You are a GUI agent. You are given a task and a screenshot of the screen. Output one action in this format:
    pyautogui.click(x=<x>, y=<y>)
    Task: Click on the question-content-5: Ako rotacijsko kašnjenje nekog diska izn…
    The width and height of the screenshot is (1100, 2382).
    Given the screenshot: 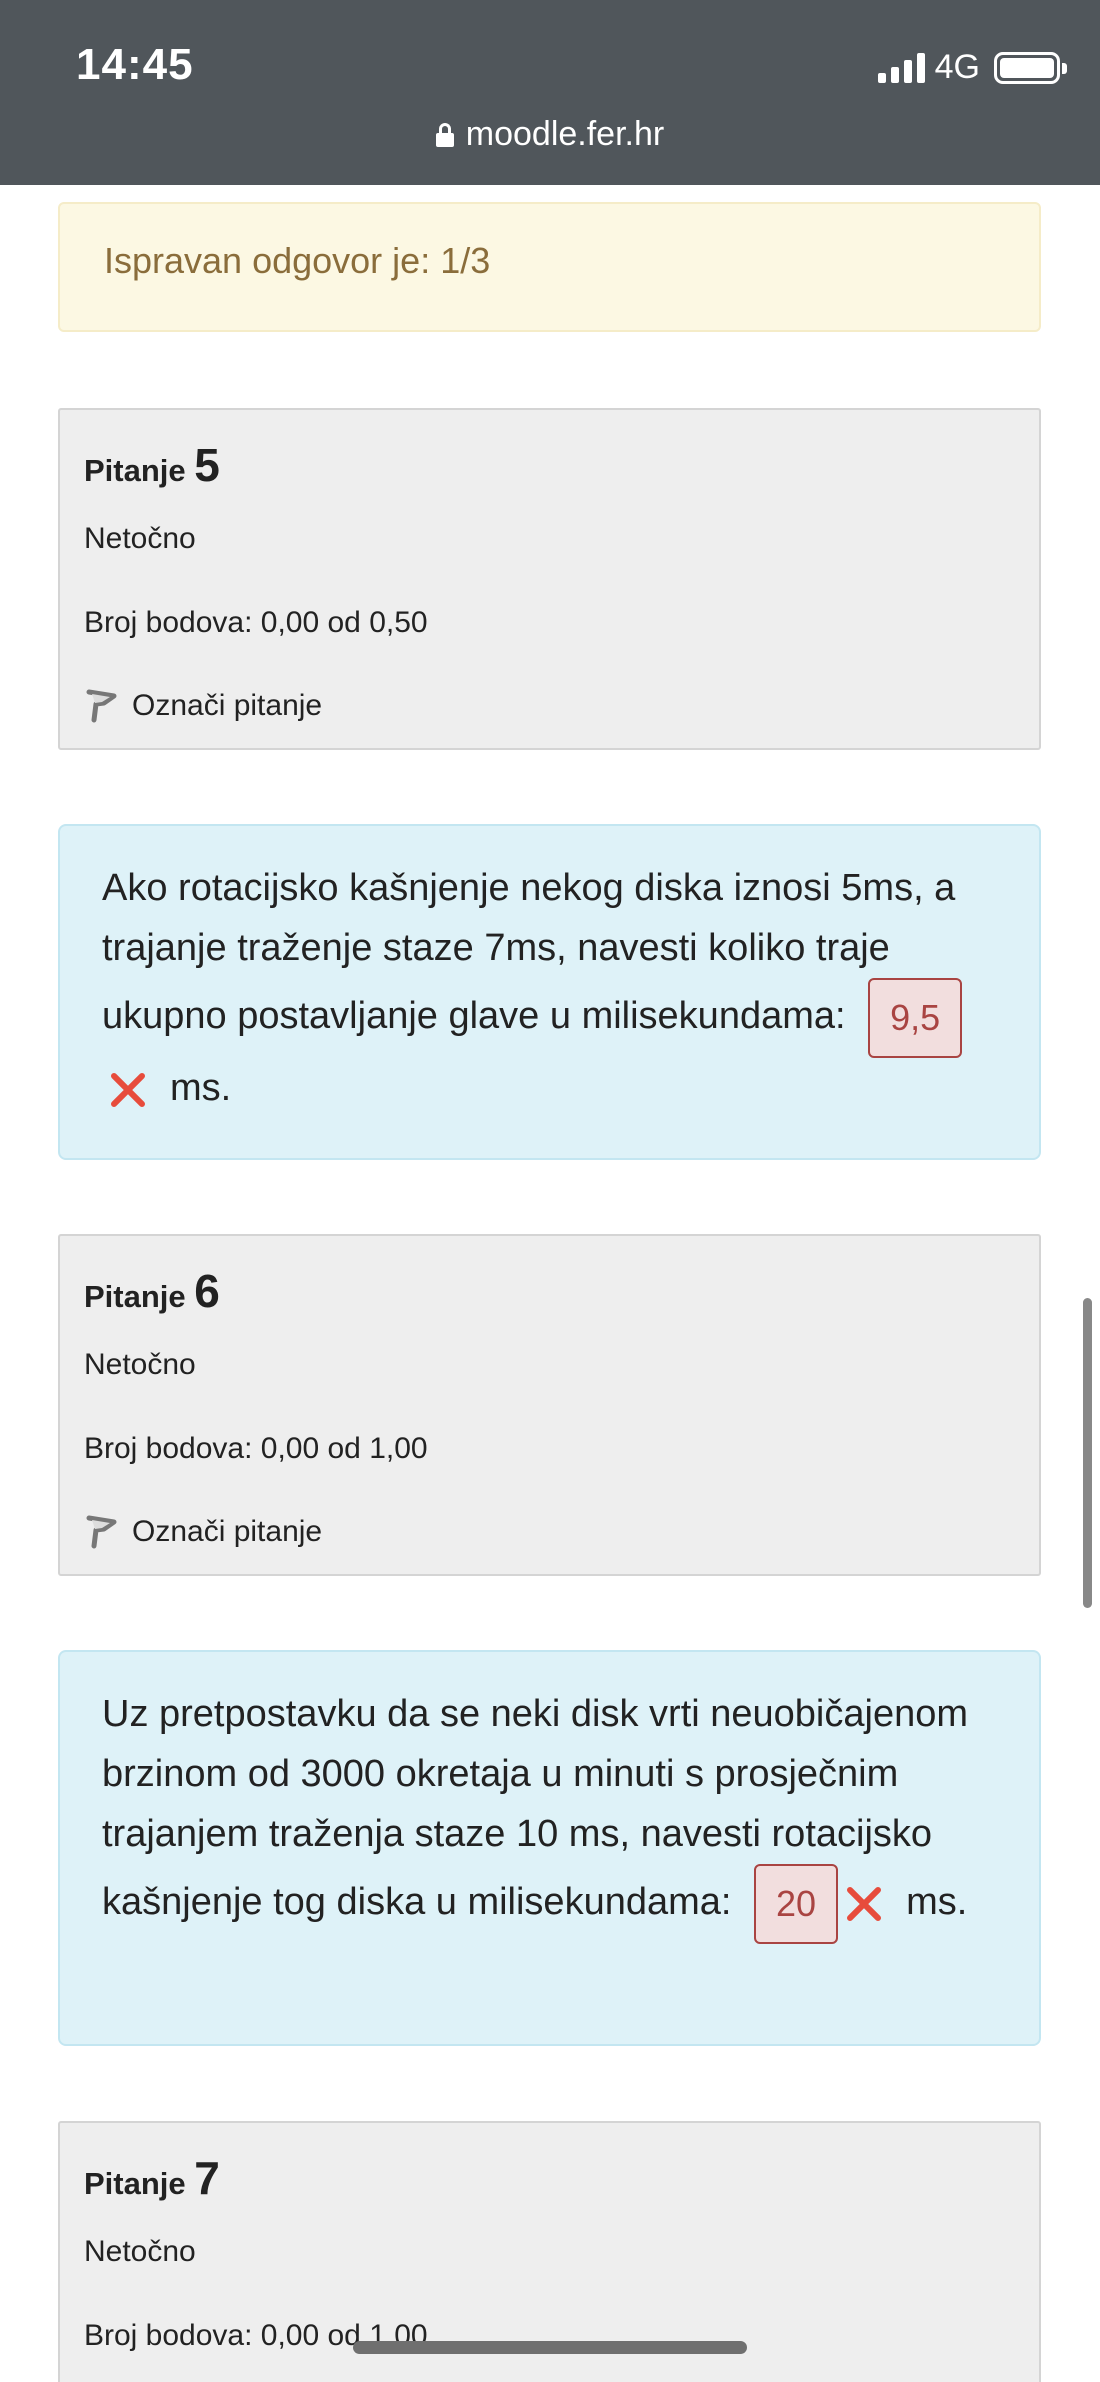 What is the action you would take?
    pyautogui.click(x=549, y=992)
    